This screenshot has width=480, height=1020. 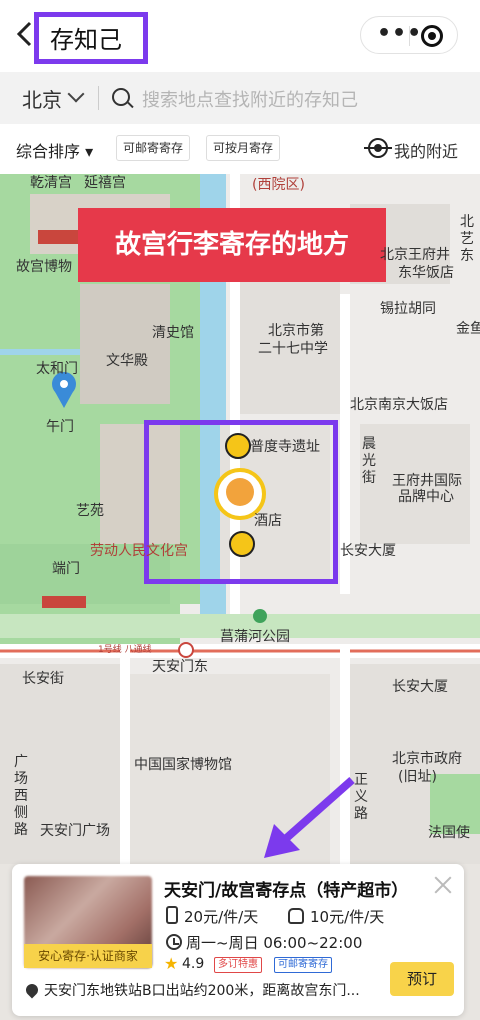 I want to click on store-name: 天安门/故宫寄存点（特产超市）, so click(x=286, y=888).